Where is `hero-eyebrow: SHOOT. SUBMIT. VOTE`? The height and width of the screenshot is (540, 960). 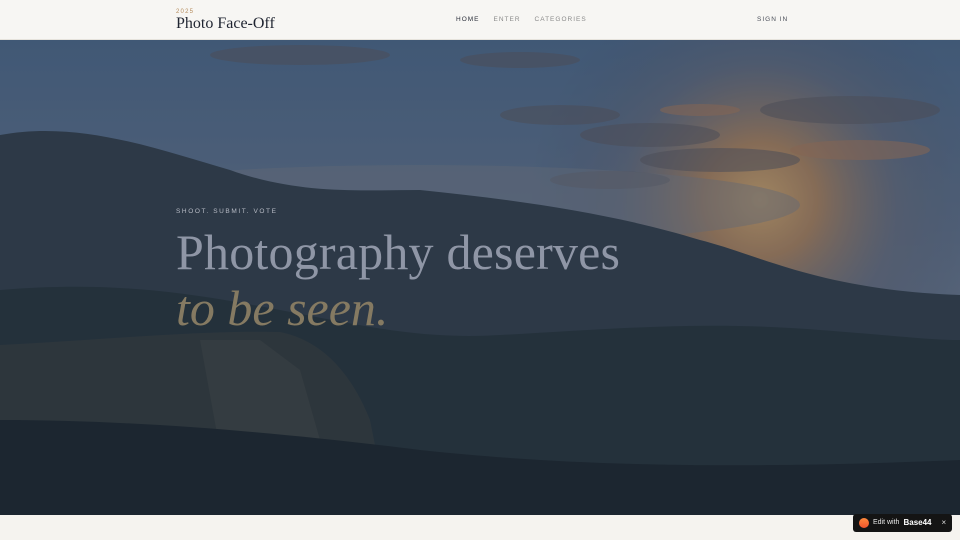
hero-eyebrow: SHOOT. SUBMIT. VOTE is located at coordinates (227, 211).